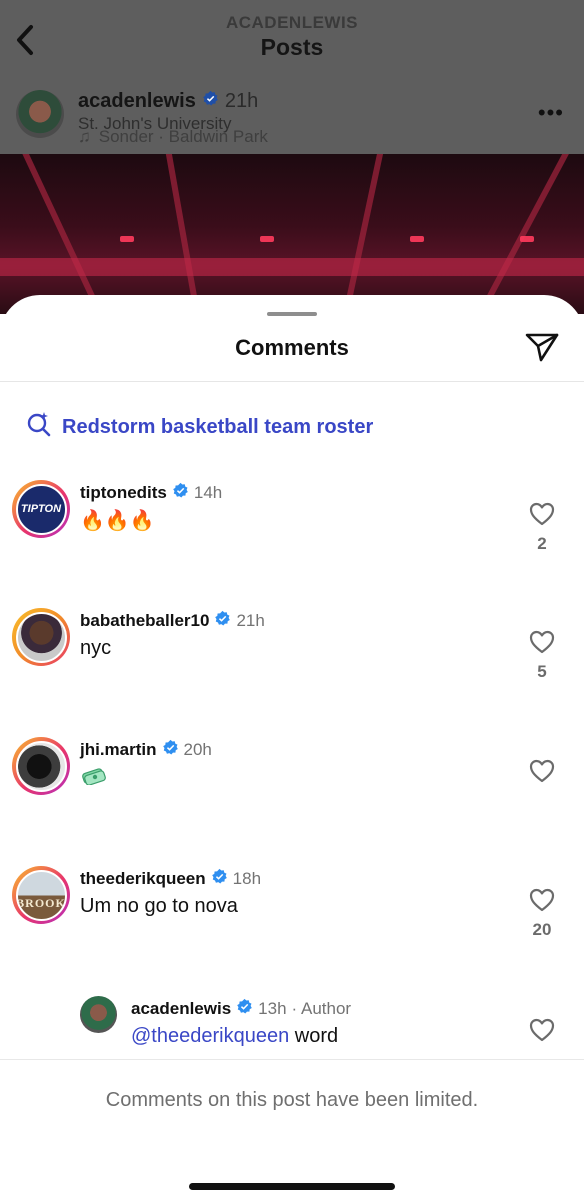 This screenshot has width=584, height=1200. Describe the element at coordinates (292, 1186) in the screenshot. I see `home-indicator` at that location.